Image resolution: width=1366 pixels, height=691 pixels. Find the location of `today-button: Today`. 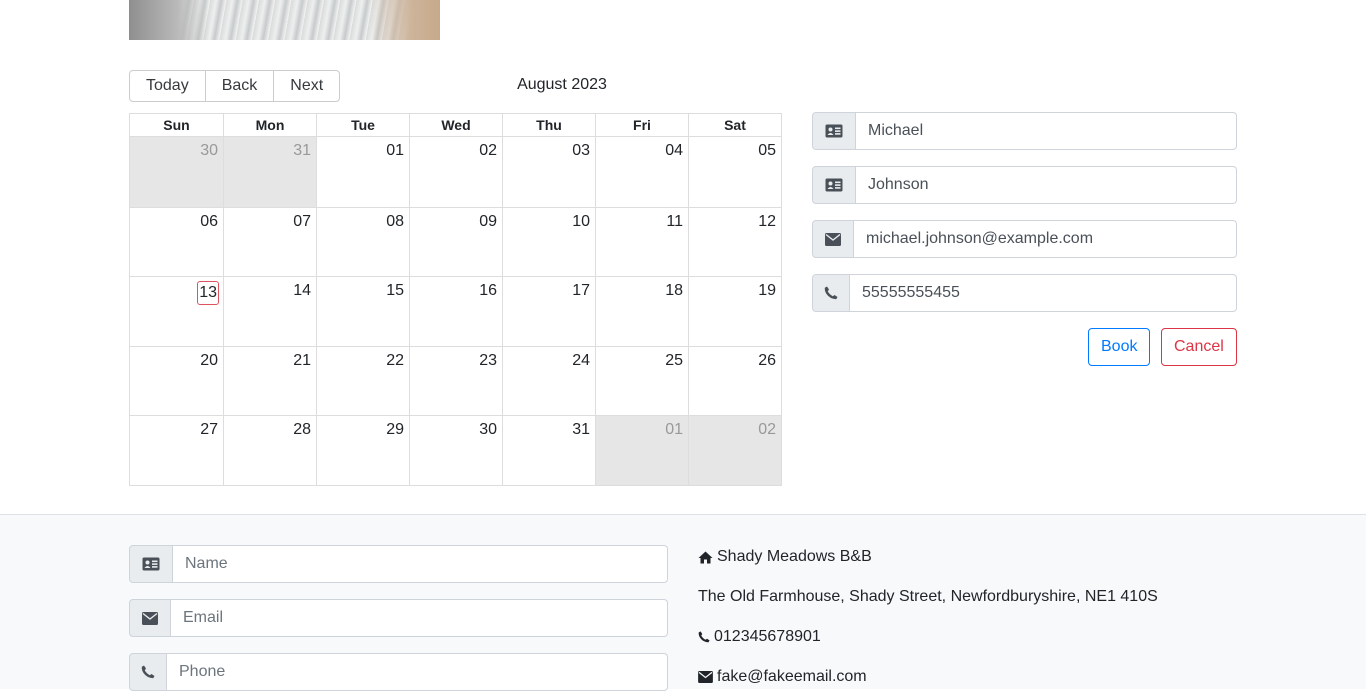

today-button: Today is located at coordinates (167, 86).